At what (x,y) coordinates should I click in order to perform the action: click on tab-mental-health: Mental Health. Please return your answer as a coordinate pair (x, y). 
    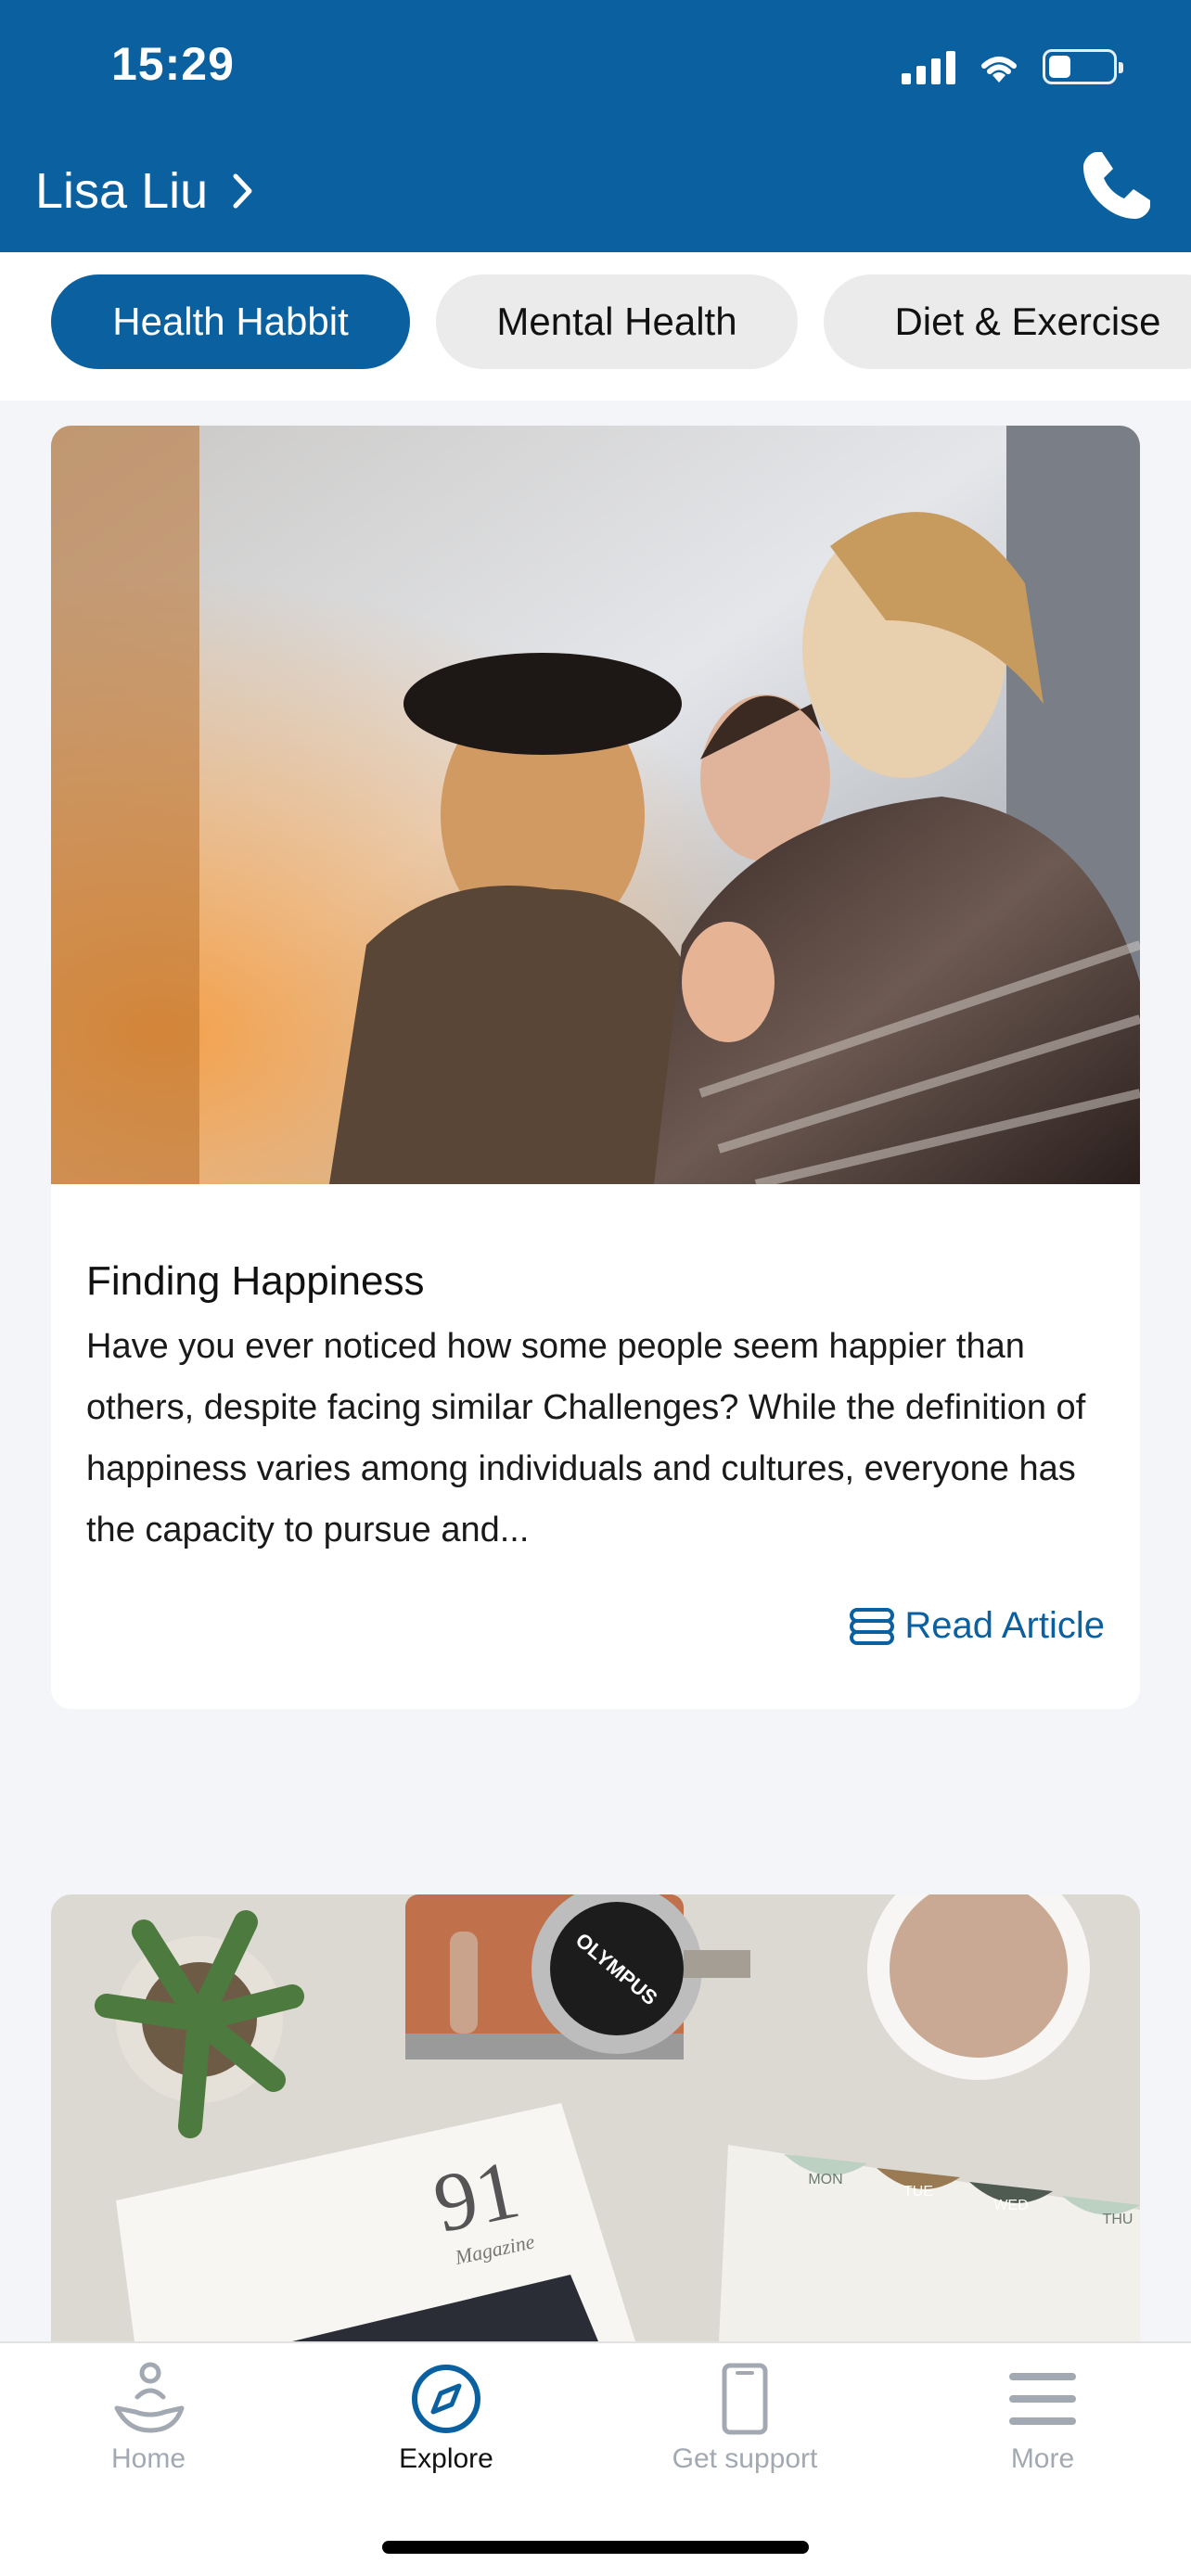
    Looking at the image, I should click on (617, 321).